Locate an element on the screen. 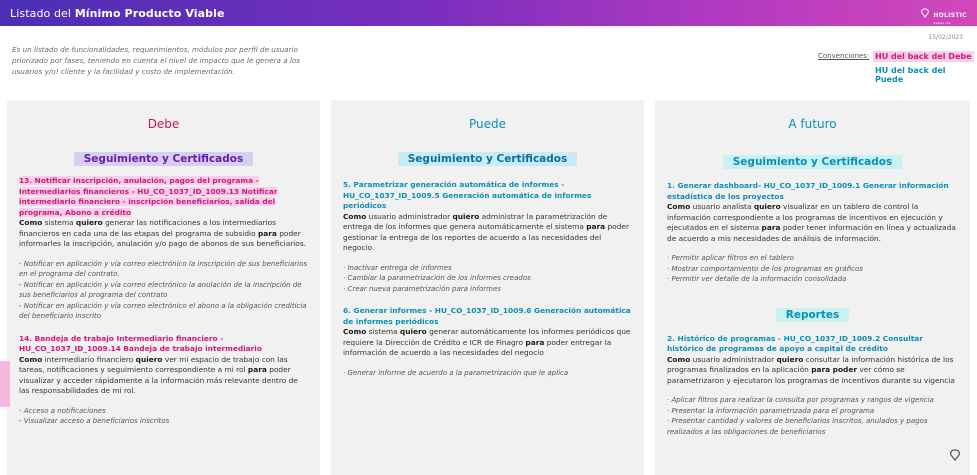 This screenshot has width=977, height=475. brand-name: HOLISTIC is located at coordinates (950, 15).